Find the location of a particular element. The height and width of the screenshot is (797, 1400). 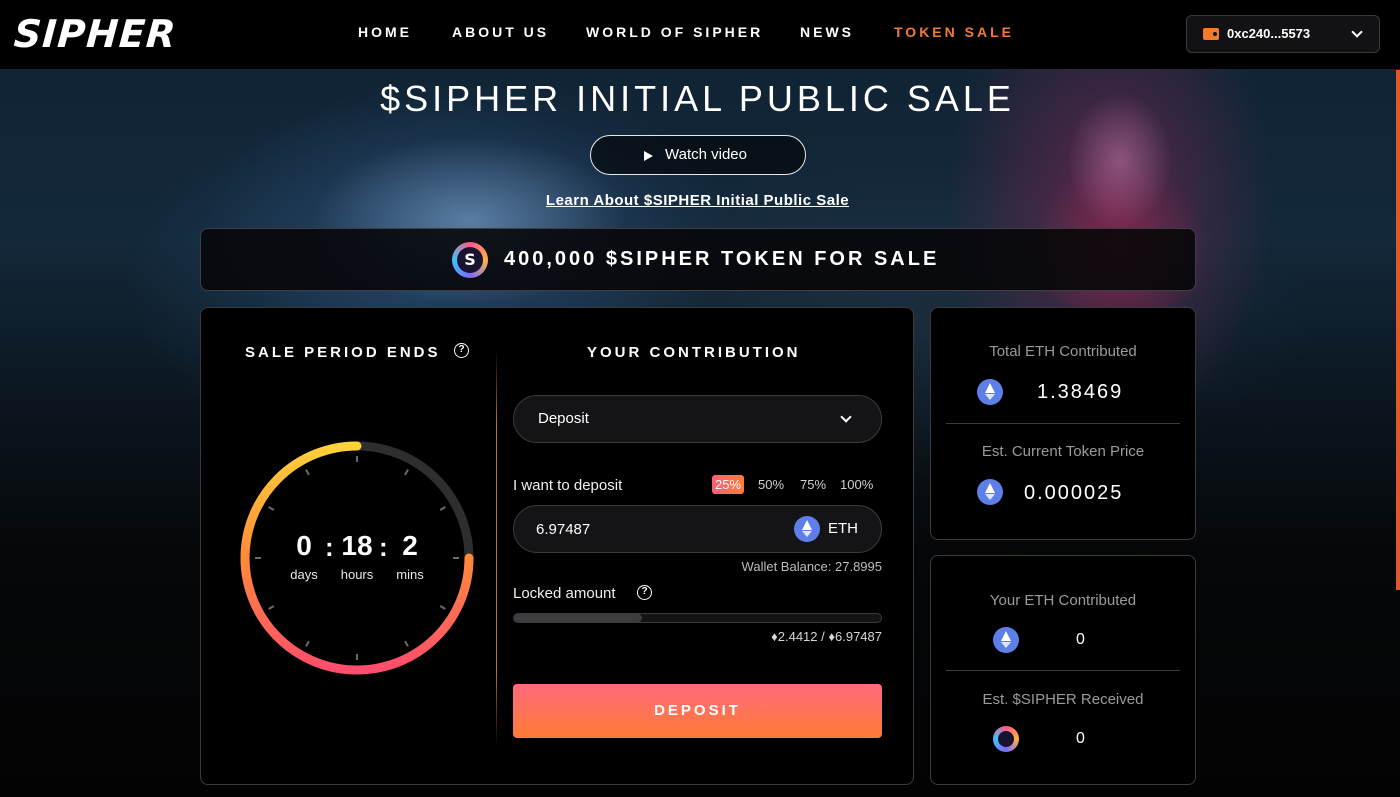

deposit-amount-input is located at coordinates (656, 529).